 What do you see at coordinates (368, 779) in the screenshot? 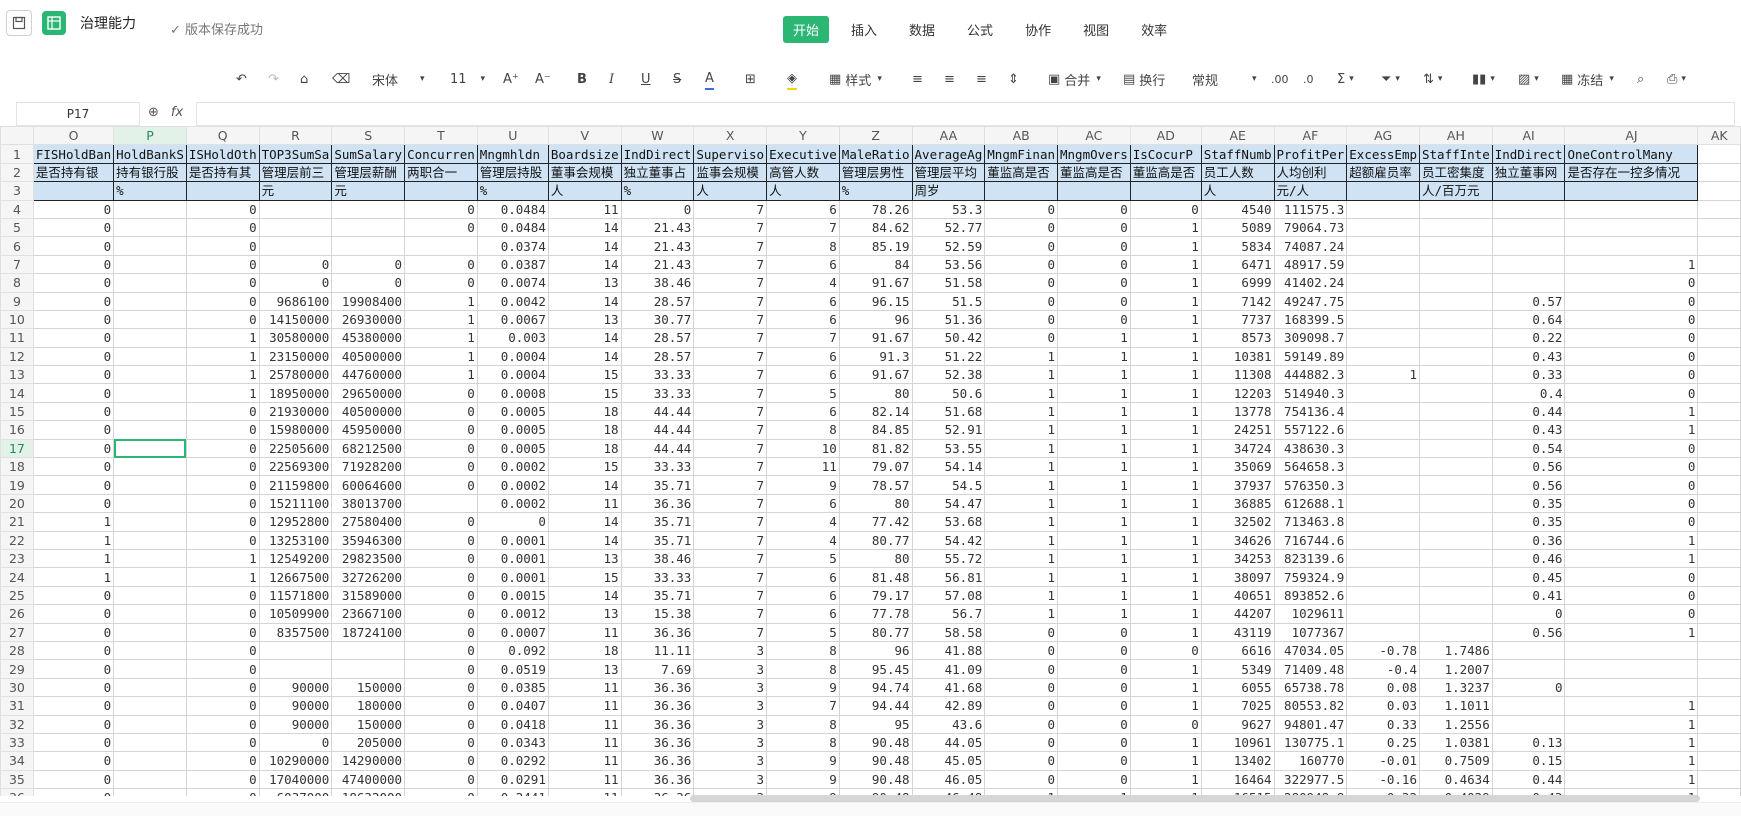
I see `cell: 47400000` at bounding box center [368, 779].